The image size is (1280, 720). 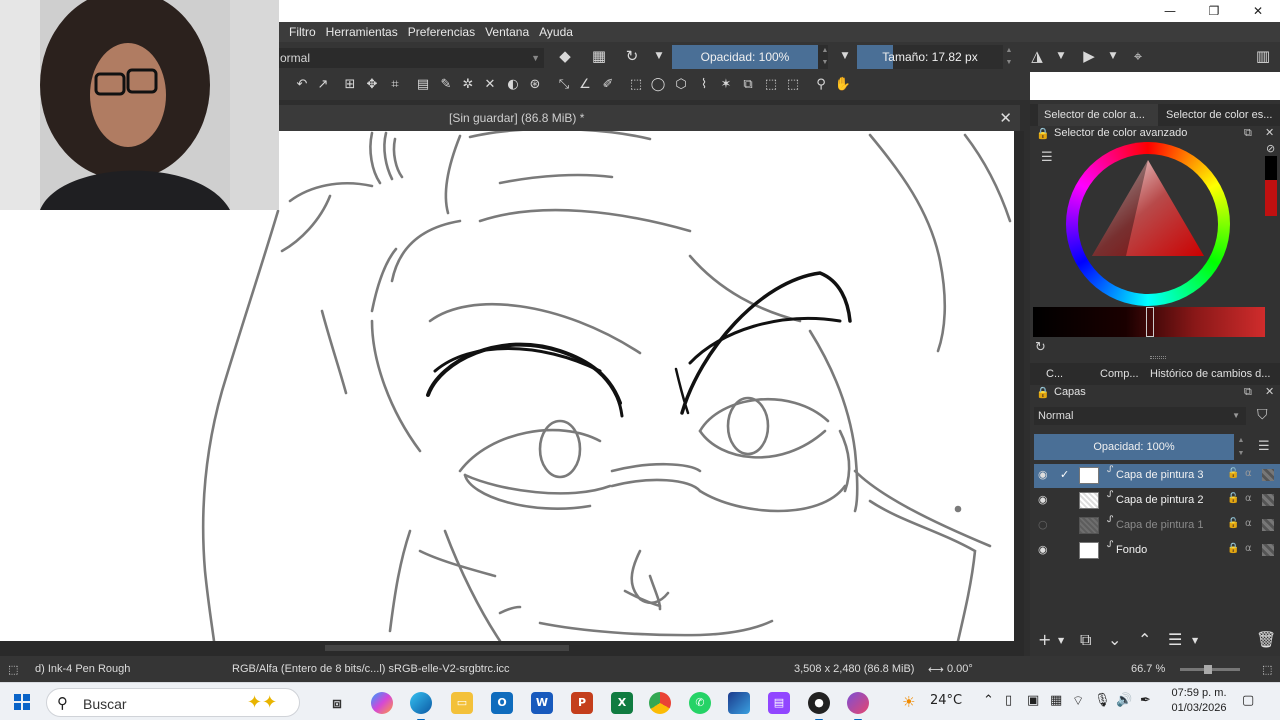 I want to click on size-spin-icon: ▲ ▼, so click(x=1009, y=57).